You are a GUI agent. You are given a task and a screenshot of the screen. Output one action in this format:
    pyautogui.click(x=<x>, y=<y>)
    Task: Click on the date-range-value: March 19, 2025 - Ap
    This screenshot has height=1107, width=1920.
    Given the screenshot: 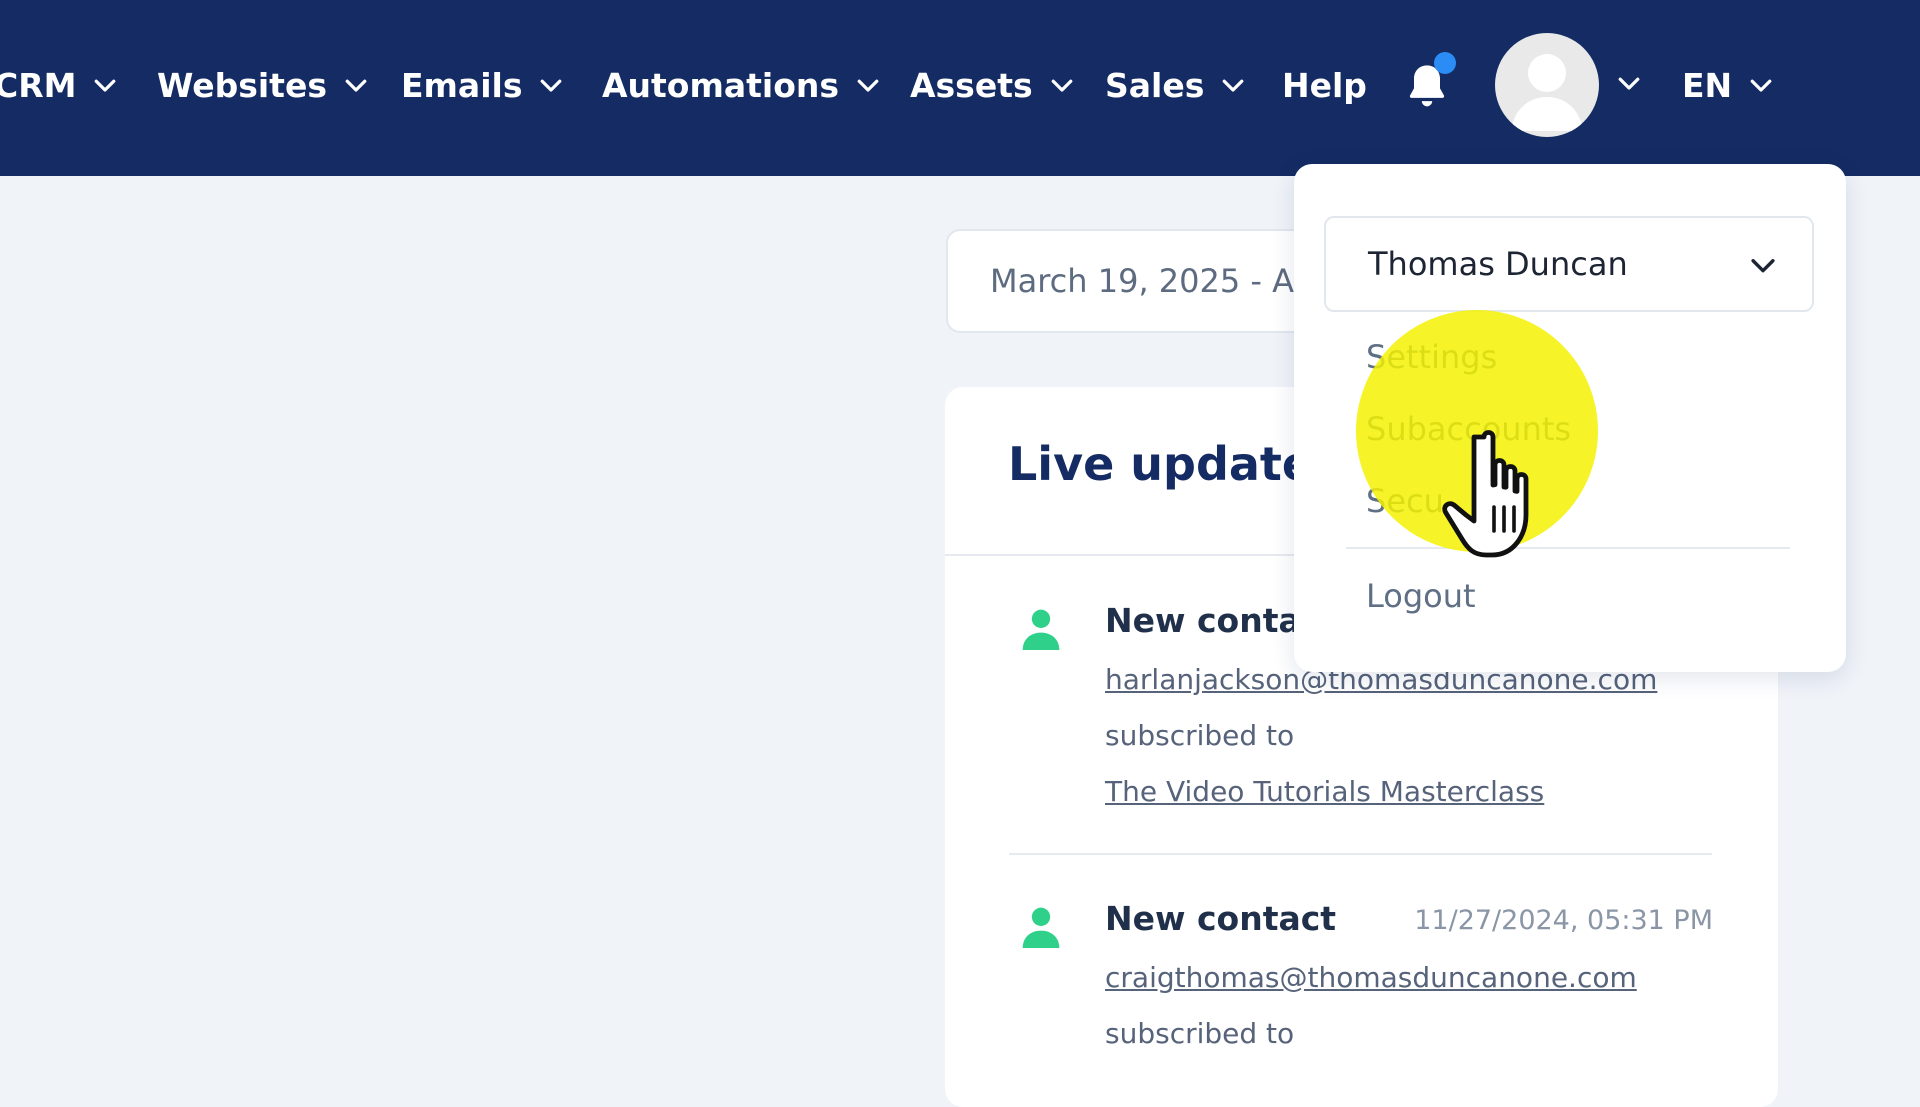 What is the action you would take?
    pyautogui.click(x=1152, y=281)
    